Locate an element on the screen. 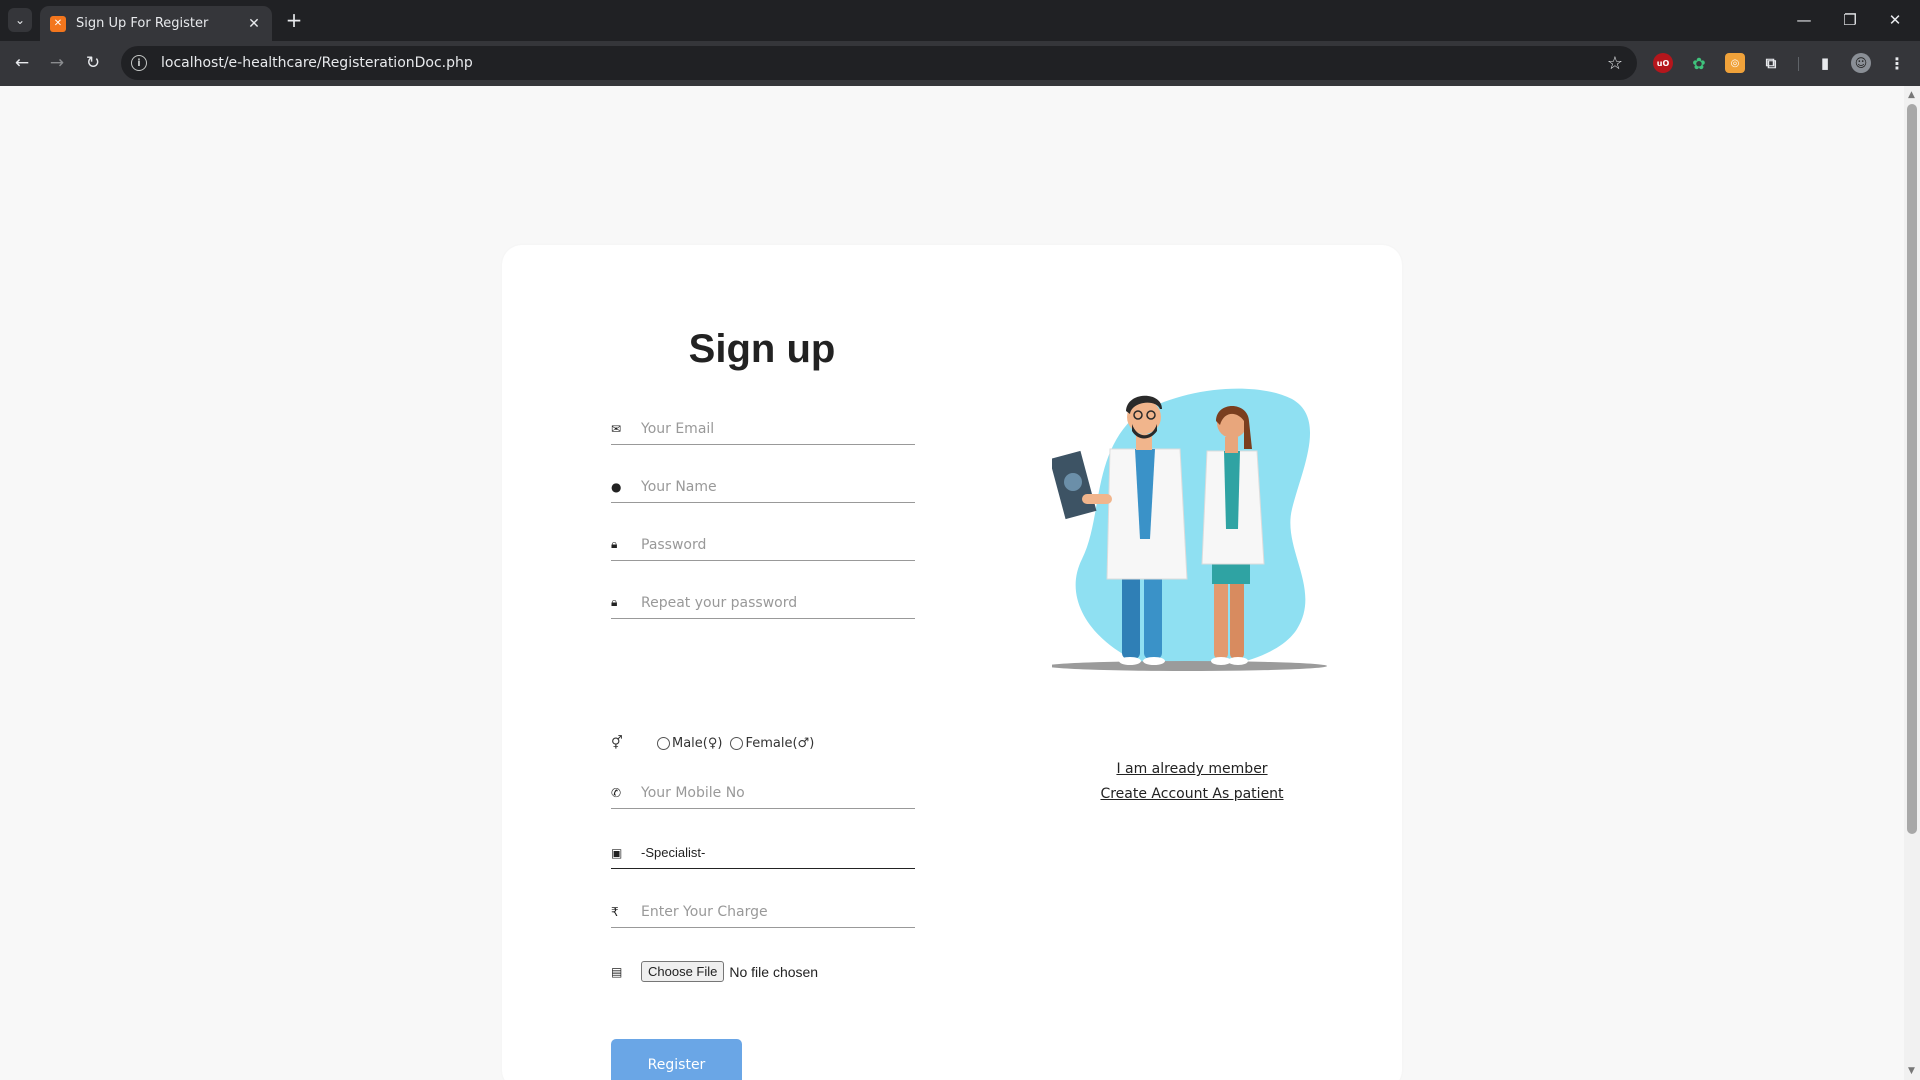 The height and width of the screenshot is (1080, 1920). name-input is located at coordinates (778, 486).